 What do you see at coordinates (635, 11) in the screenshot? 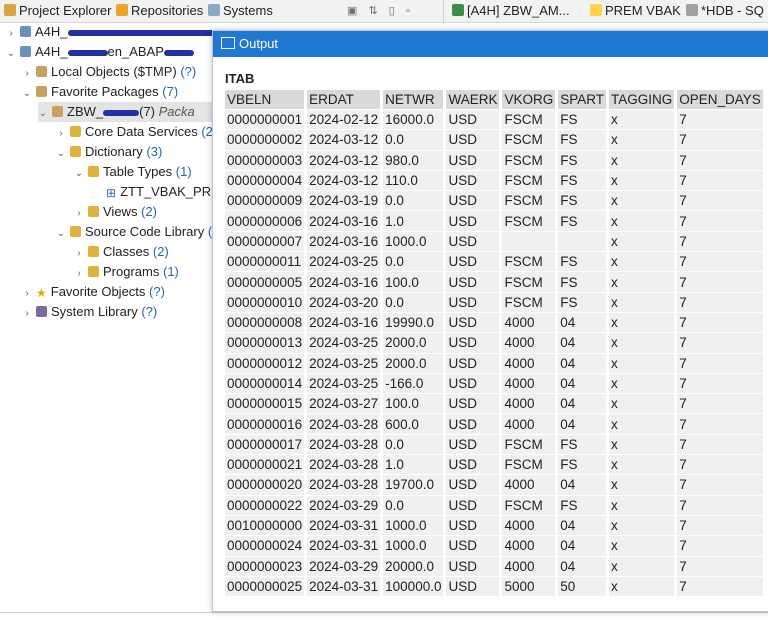
I see `tab-editor-prem-vbak: PREM VBAK` at bounding box center [635, 11].